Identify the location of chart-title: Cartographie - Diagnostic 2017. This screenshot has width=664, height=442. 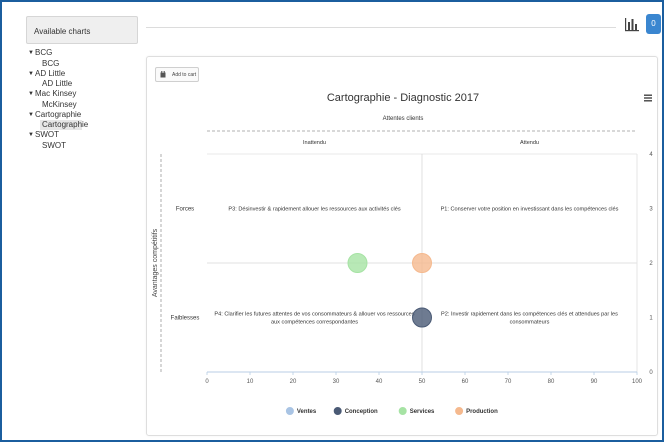
(403, 98).